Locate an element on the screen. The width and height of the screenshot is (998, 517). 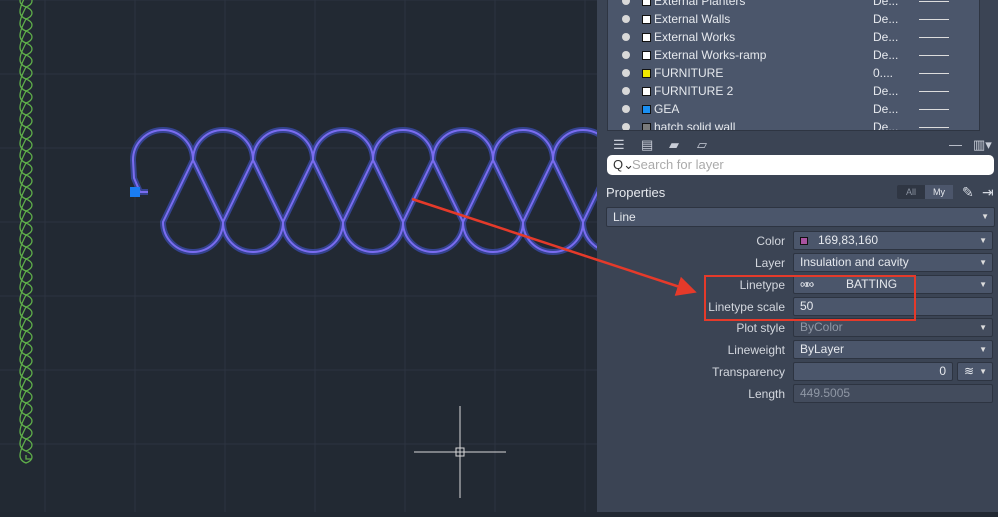
layer-name: FURNITURE 2 is located at coordinates (694, 91).